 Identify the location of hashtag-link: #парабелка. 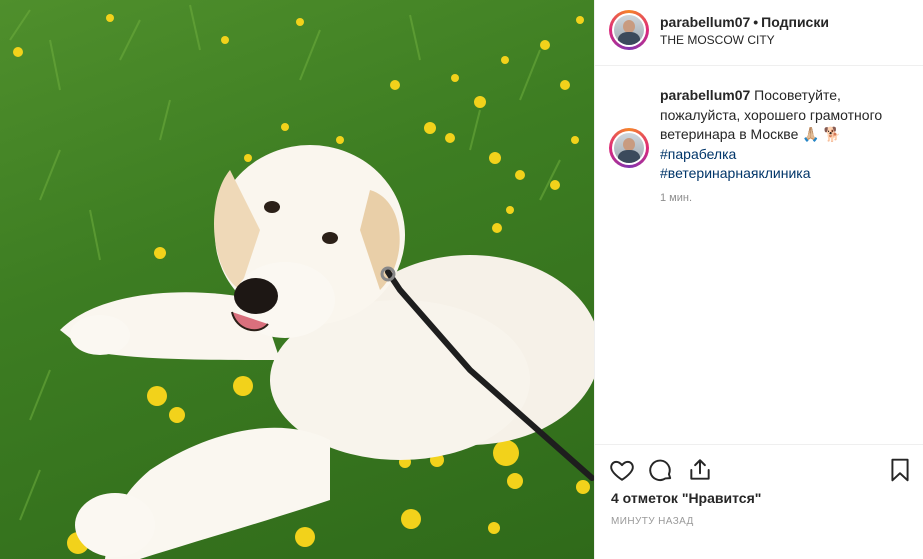
(787, 155).